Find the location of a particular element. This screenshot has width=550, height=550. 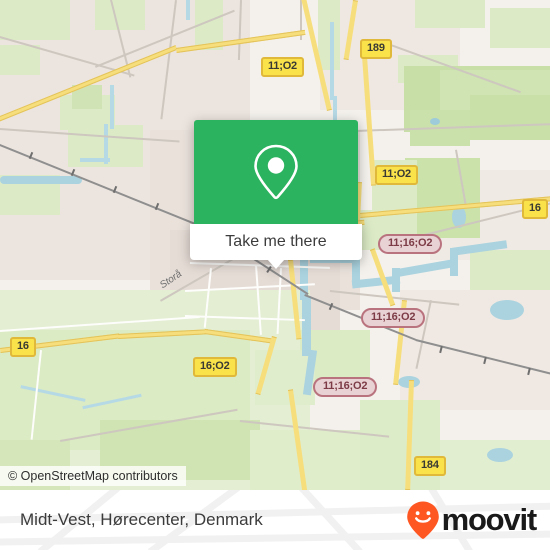

road-shield-11-16-o2-lower: 11;16;O2 is located at coordinates (345, 387).